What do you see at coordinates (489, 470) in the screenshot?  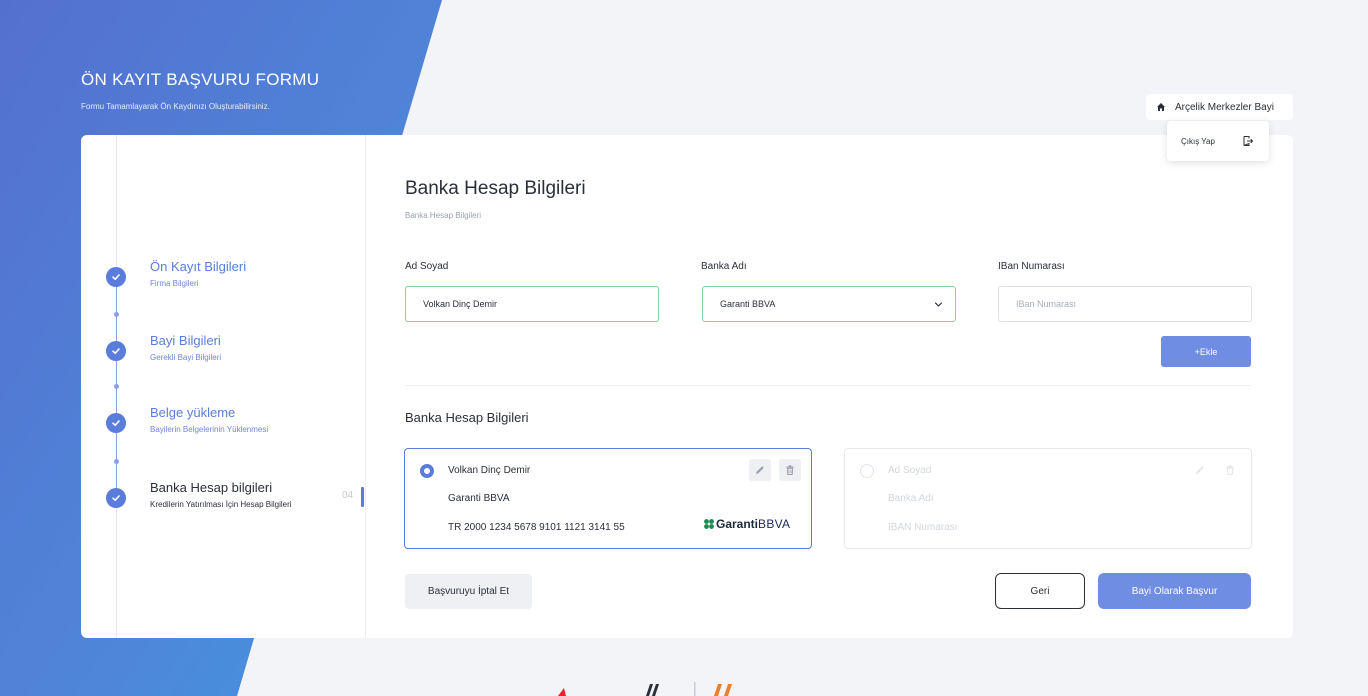 I see `account-name: Volkan Dinç Demir` at bounding box center [489, 470].